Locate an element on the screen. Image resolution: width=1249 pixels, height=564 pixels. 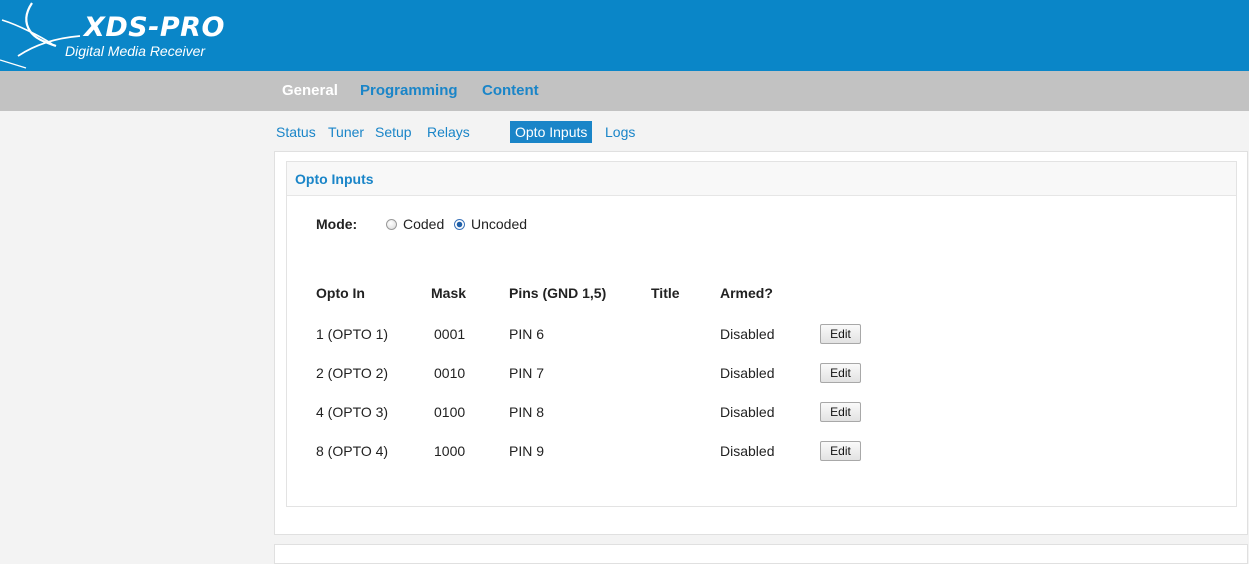
tab-opto-inputs: Opto Inputs is located at coordinates (551, 132).